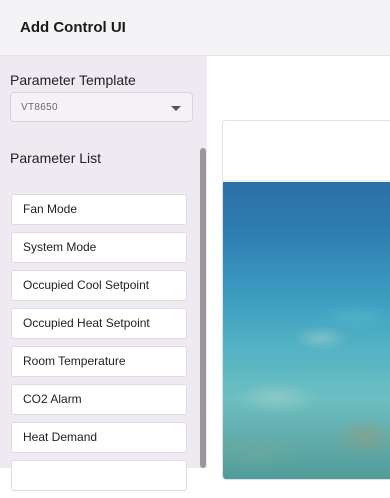 The width and height of the screenshot is (390, 498). Describe the element at coordinates (99, 475) in the screenshot. I see `list-item-partial` at that location.